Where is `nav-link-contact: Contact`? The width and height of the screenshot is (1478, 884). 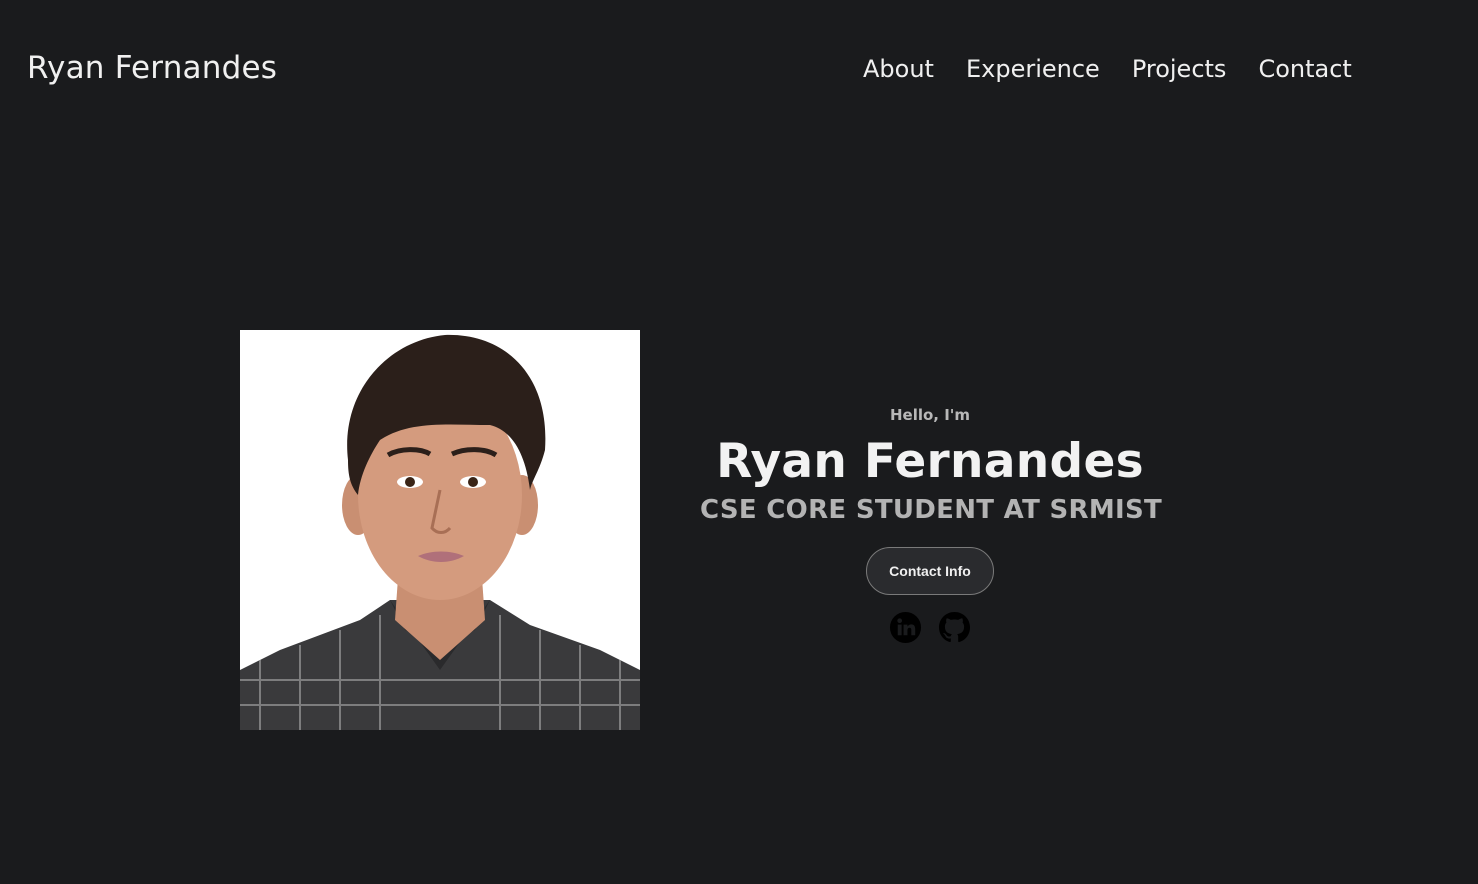
nav-link-contact: Contact is located at coordinates (1304, 69).